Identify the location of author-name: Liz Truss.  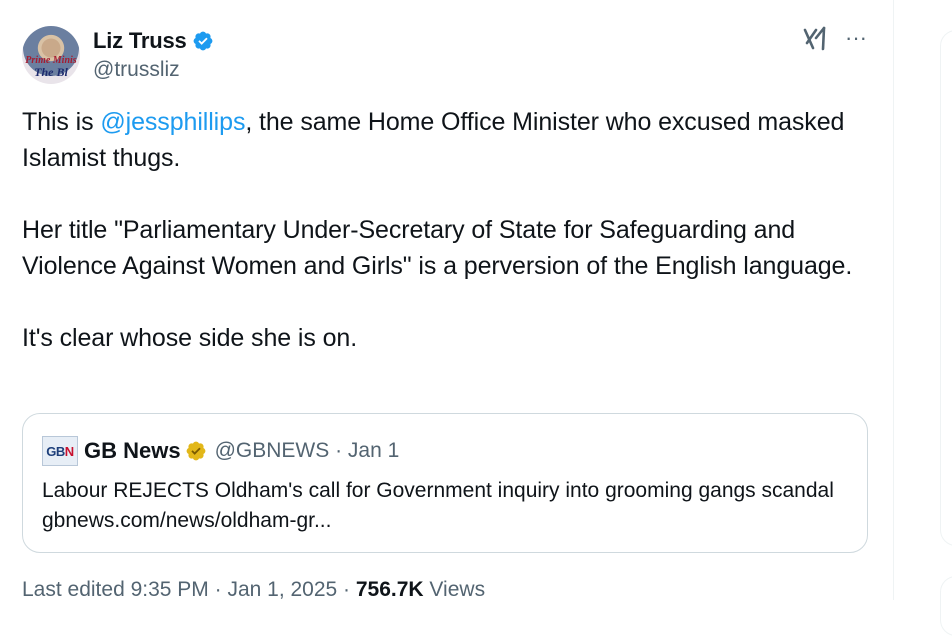
(140, 41).